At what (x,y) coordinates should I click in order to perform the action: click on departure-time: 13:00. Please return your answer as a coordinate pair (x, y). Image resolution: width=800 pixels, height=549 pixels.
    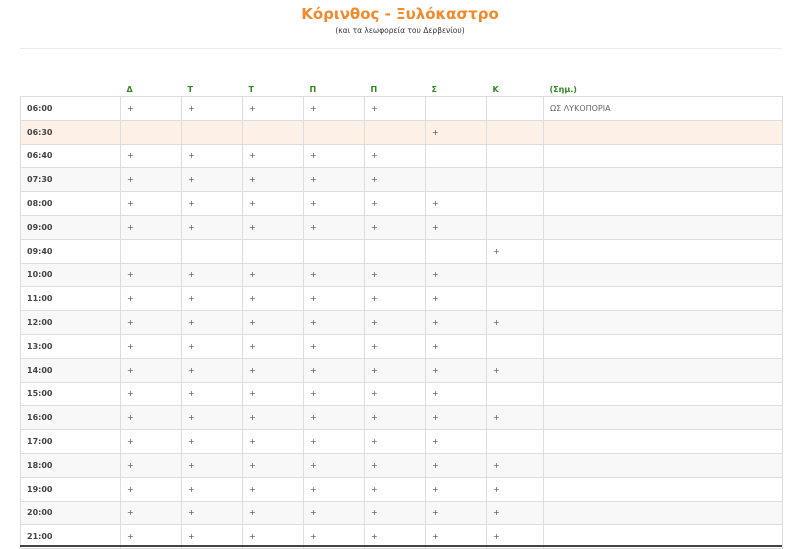
    Looking at the image, I should click on (70, 346).